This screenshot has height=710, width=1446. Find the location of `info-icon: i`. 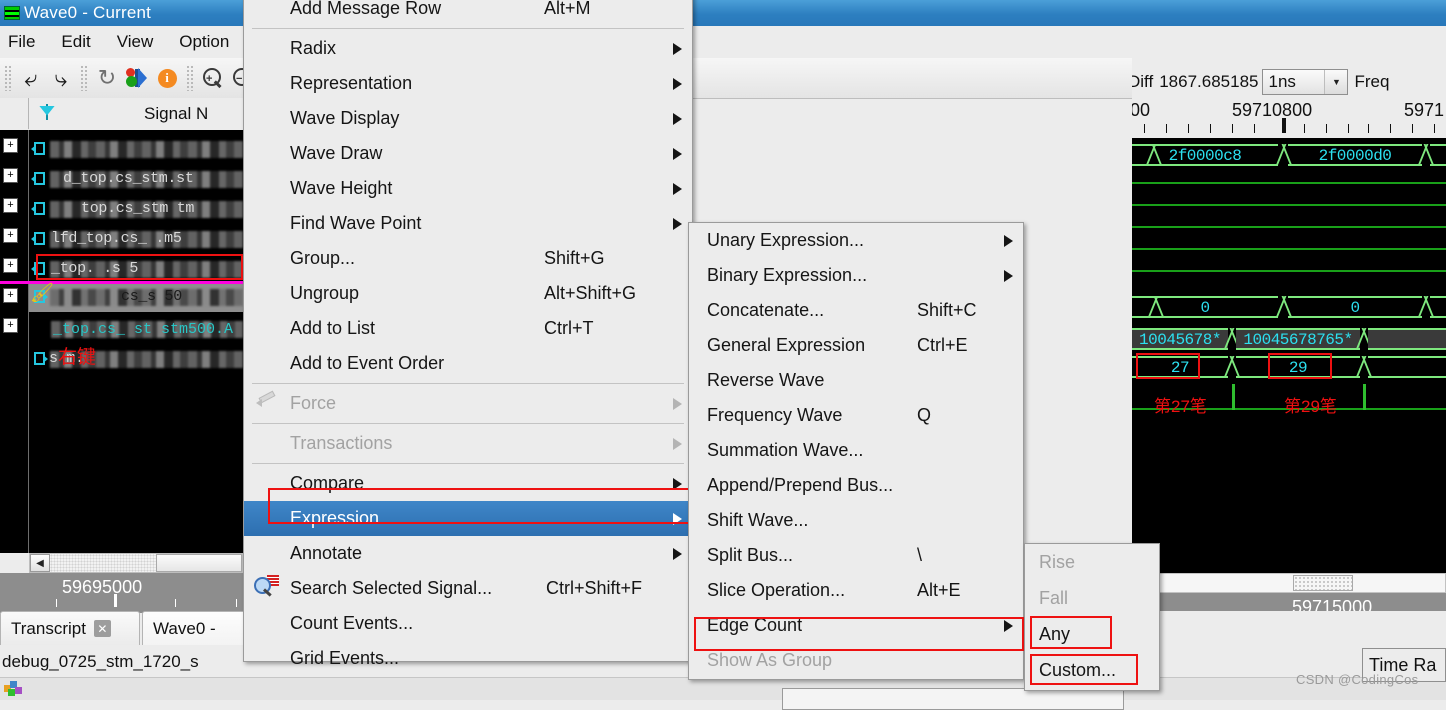

info-icon: i is located at coordinates (167, 78).